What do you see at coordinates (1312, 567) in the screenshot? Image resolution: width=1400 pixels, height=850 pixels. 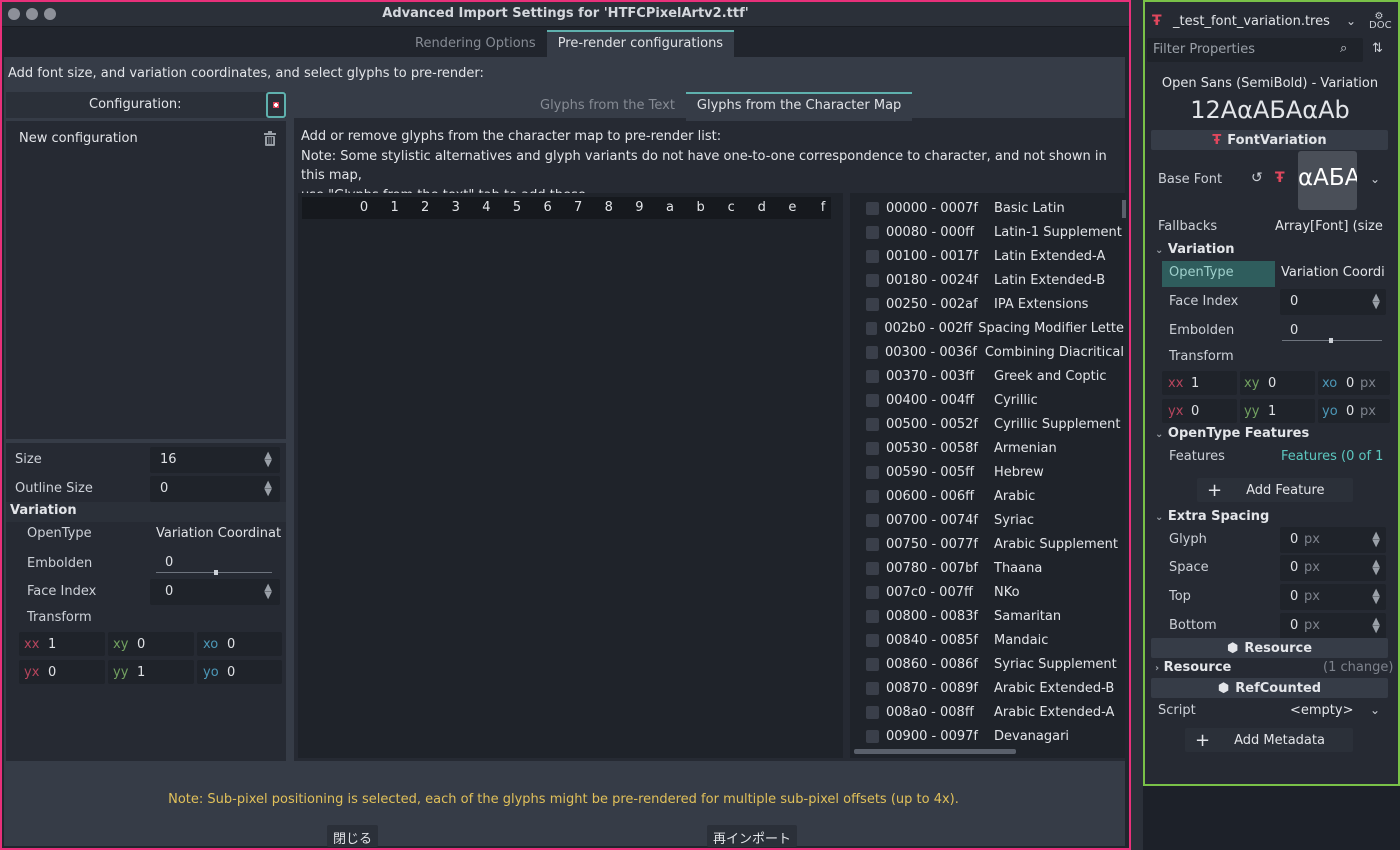 I see `unit-label: px` at bounding box center [1312, 567].